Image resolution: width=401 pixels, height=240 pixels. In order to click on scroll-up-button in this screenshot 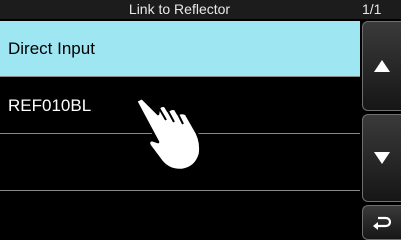, I will do `click(381, 66)`.